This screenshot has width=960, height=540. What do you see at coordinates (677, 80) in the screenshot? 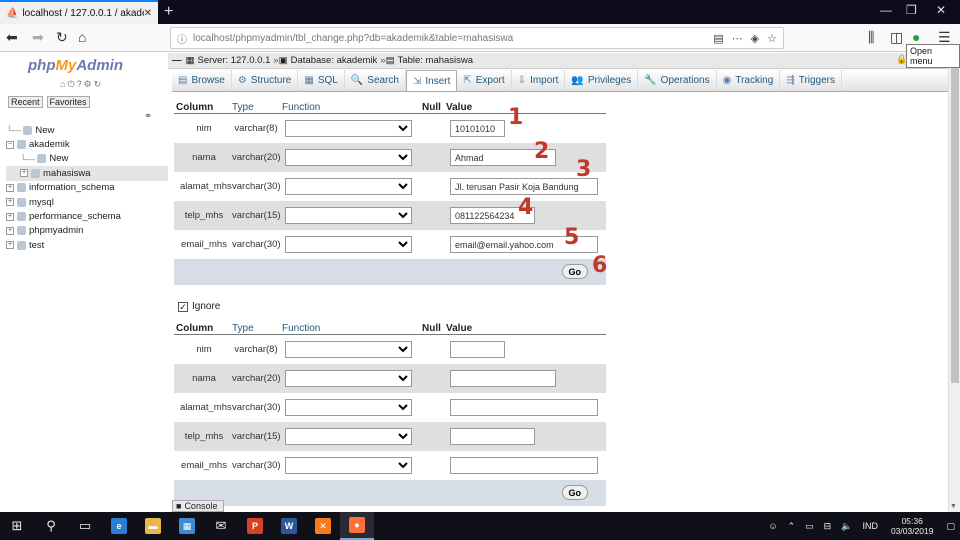
I see `tab-operations: 🔧 Operations` at bounding box center [677, 80].